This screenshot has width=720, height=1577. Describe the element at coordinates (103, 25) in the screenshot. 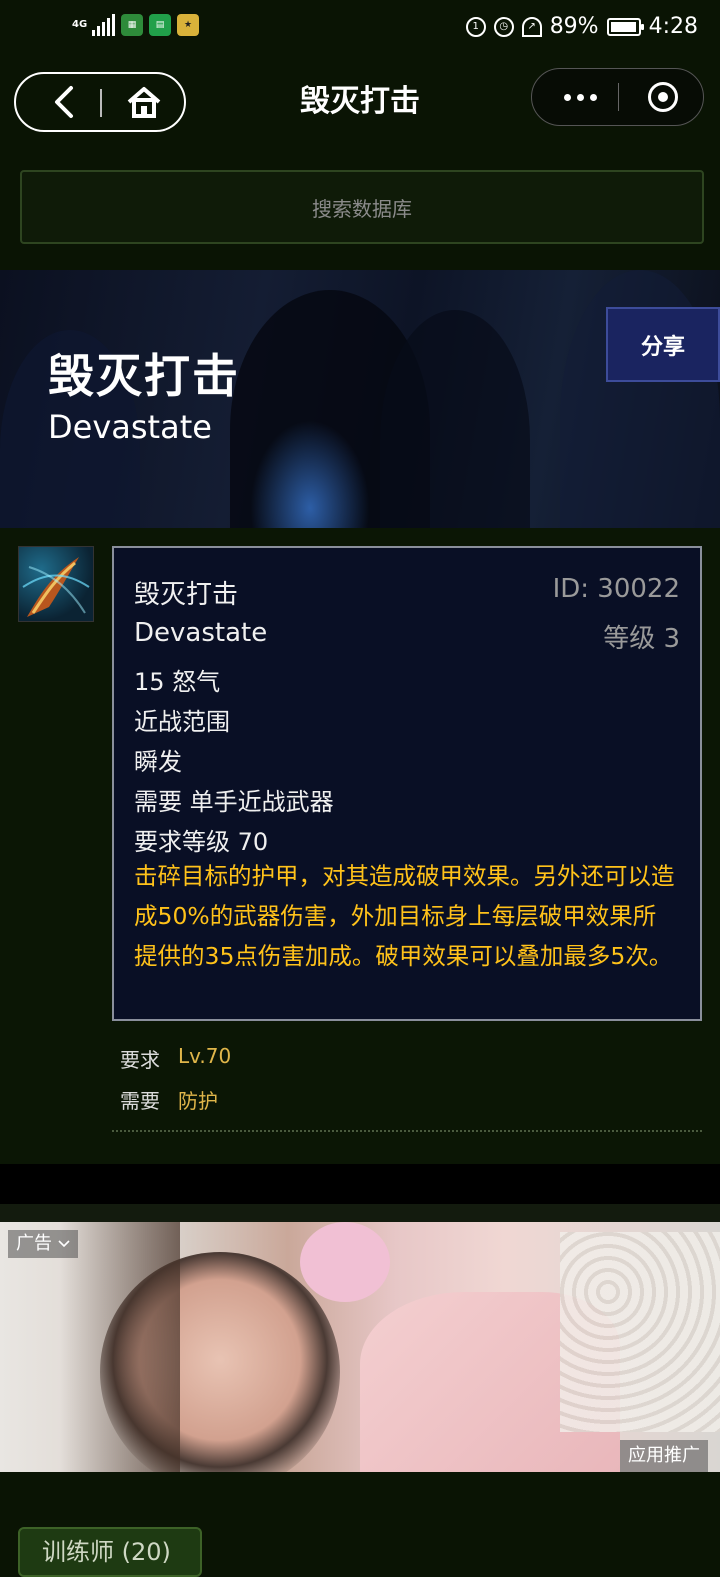

I see `signal-icon` at that location.